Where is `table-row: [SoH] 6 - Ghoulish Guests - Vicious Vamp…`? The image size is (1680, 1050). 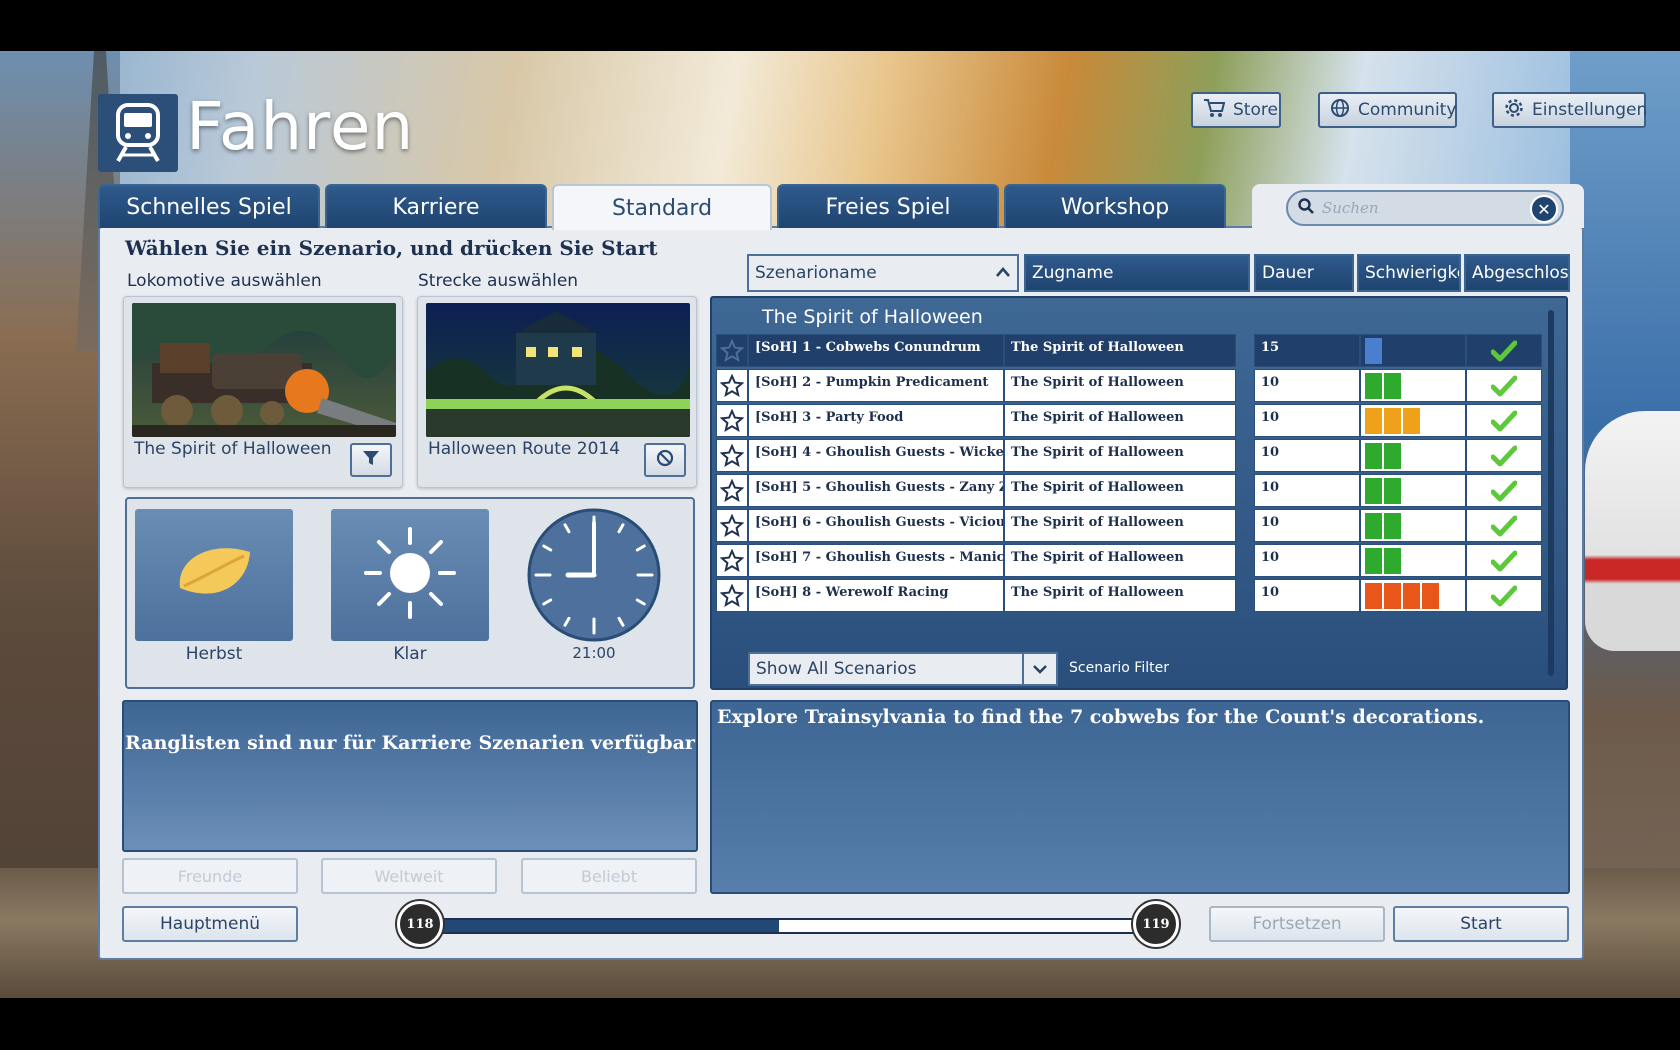 table-row: [SoH] 6 - Ghoulish Guests - Vicious Vamp… is located at coordinates (1129, 525).